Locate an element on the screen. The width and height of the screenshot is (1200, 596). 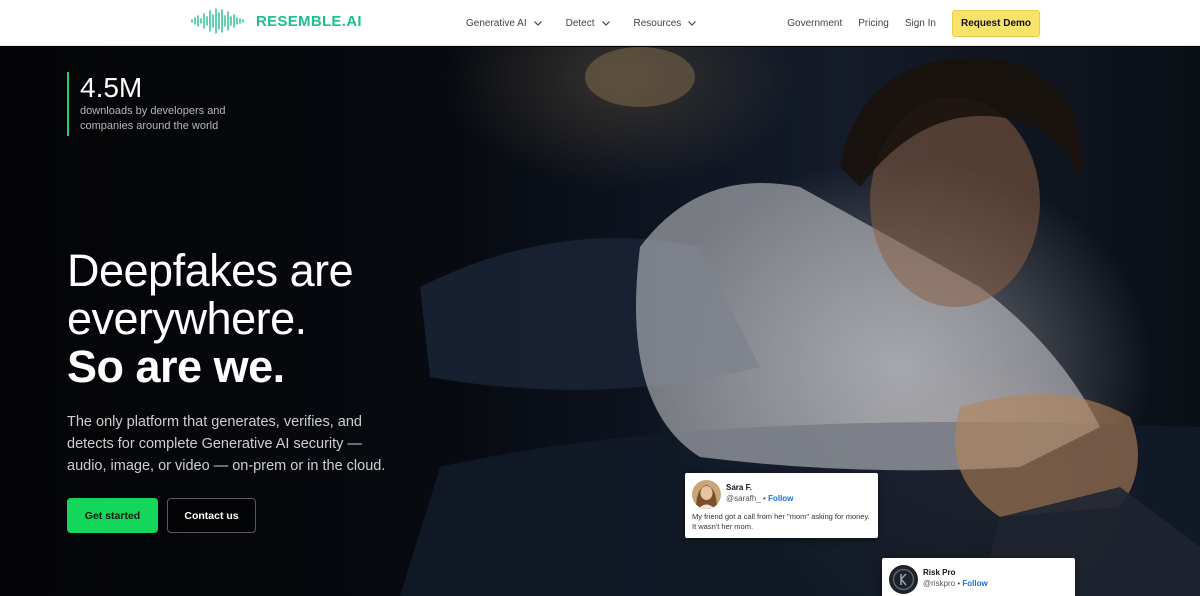
brand-name: RESEMBLE.AI is located at coordinates (309, 21).